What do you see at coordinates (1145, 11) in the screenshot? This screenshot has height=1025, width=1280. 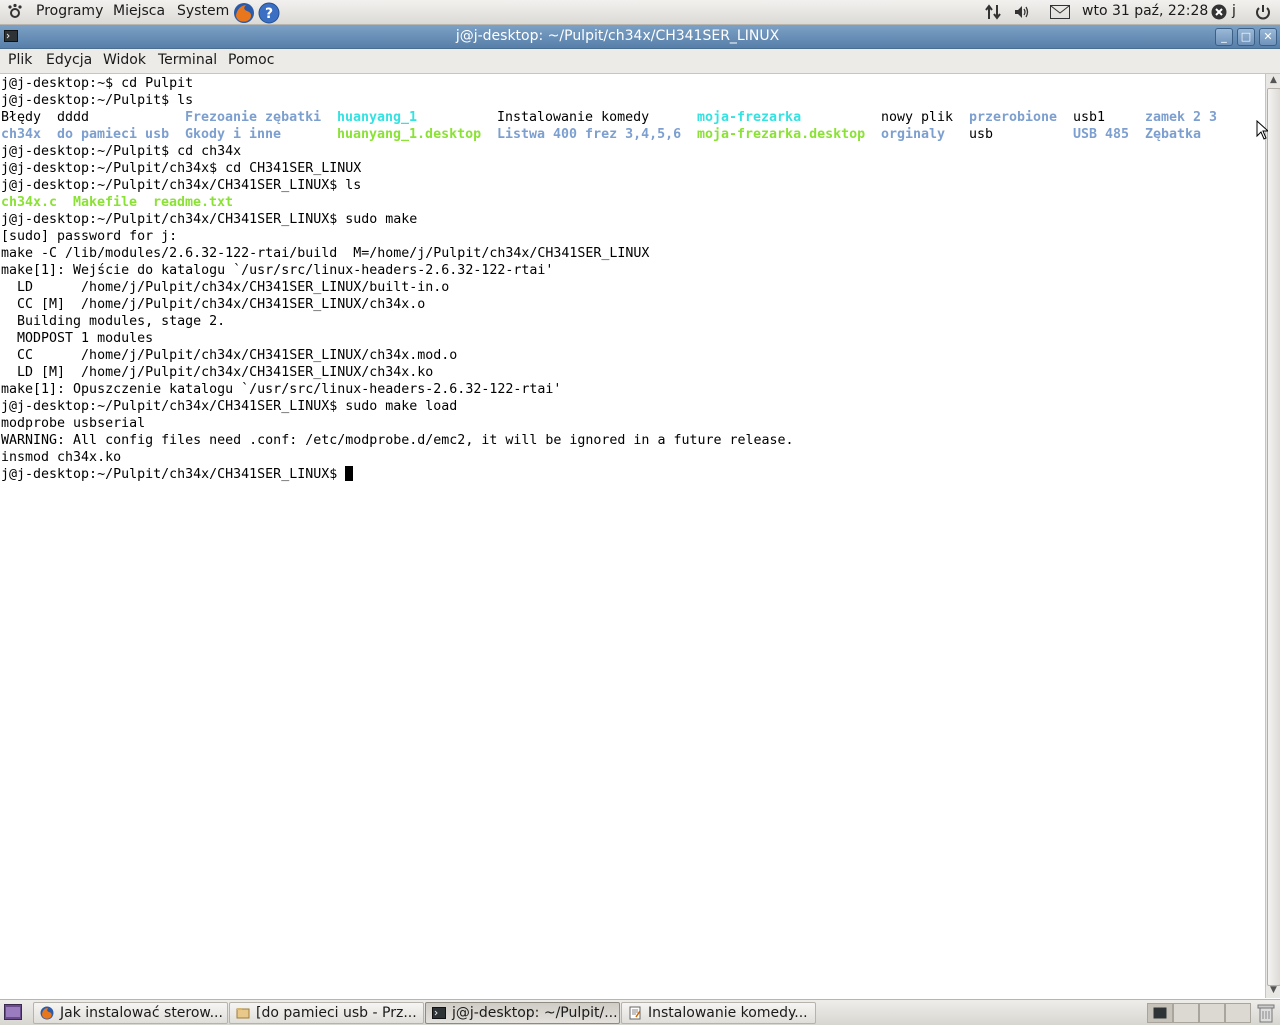 I see `clock: wto 31 paź, 22:28` at bounding box center [1145, 11].